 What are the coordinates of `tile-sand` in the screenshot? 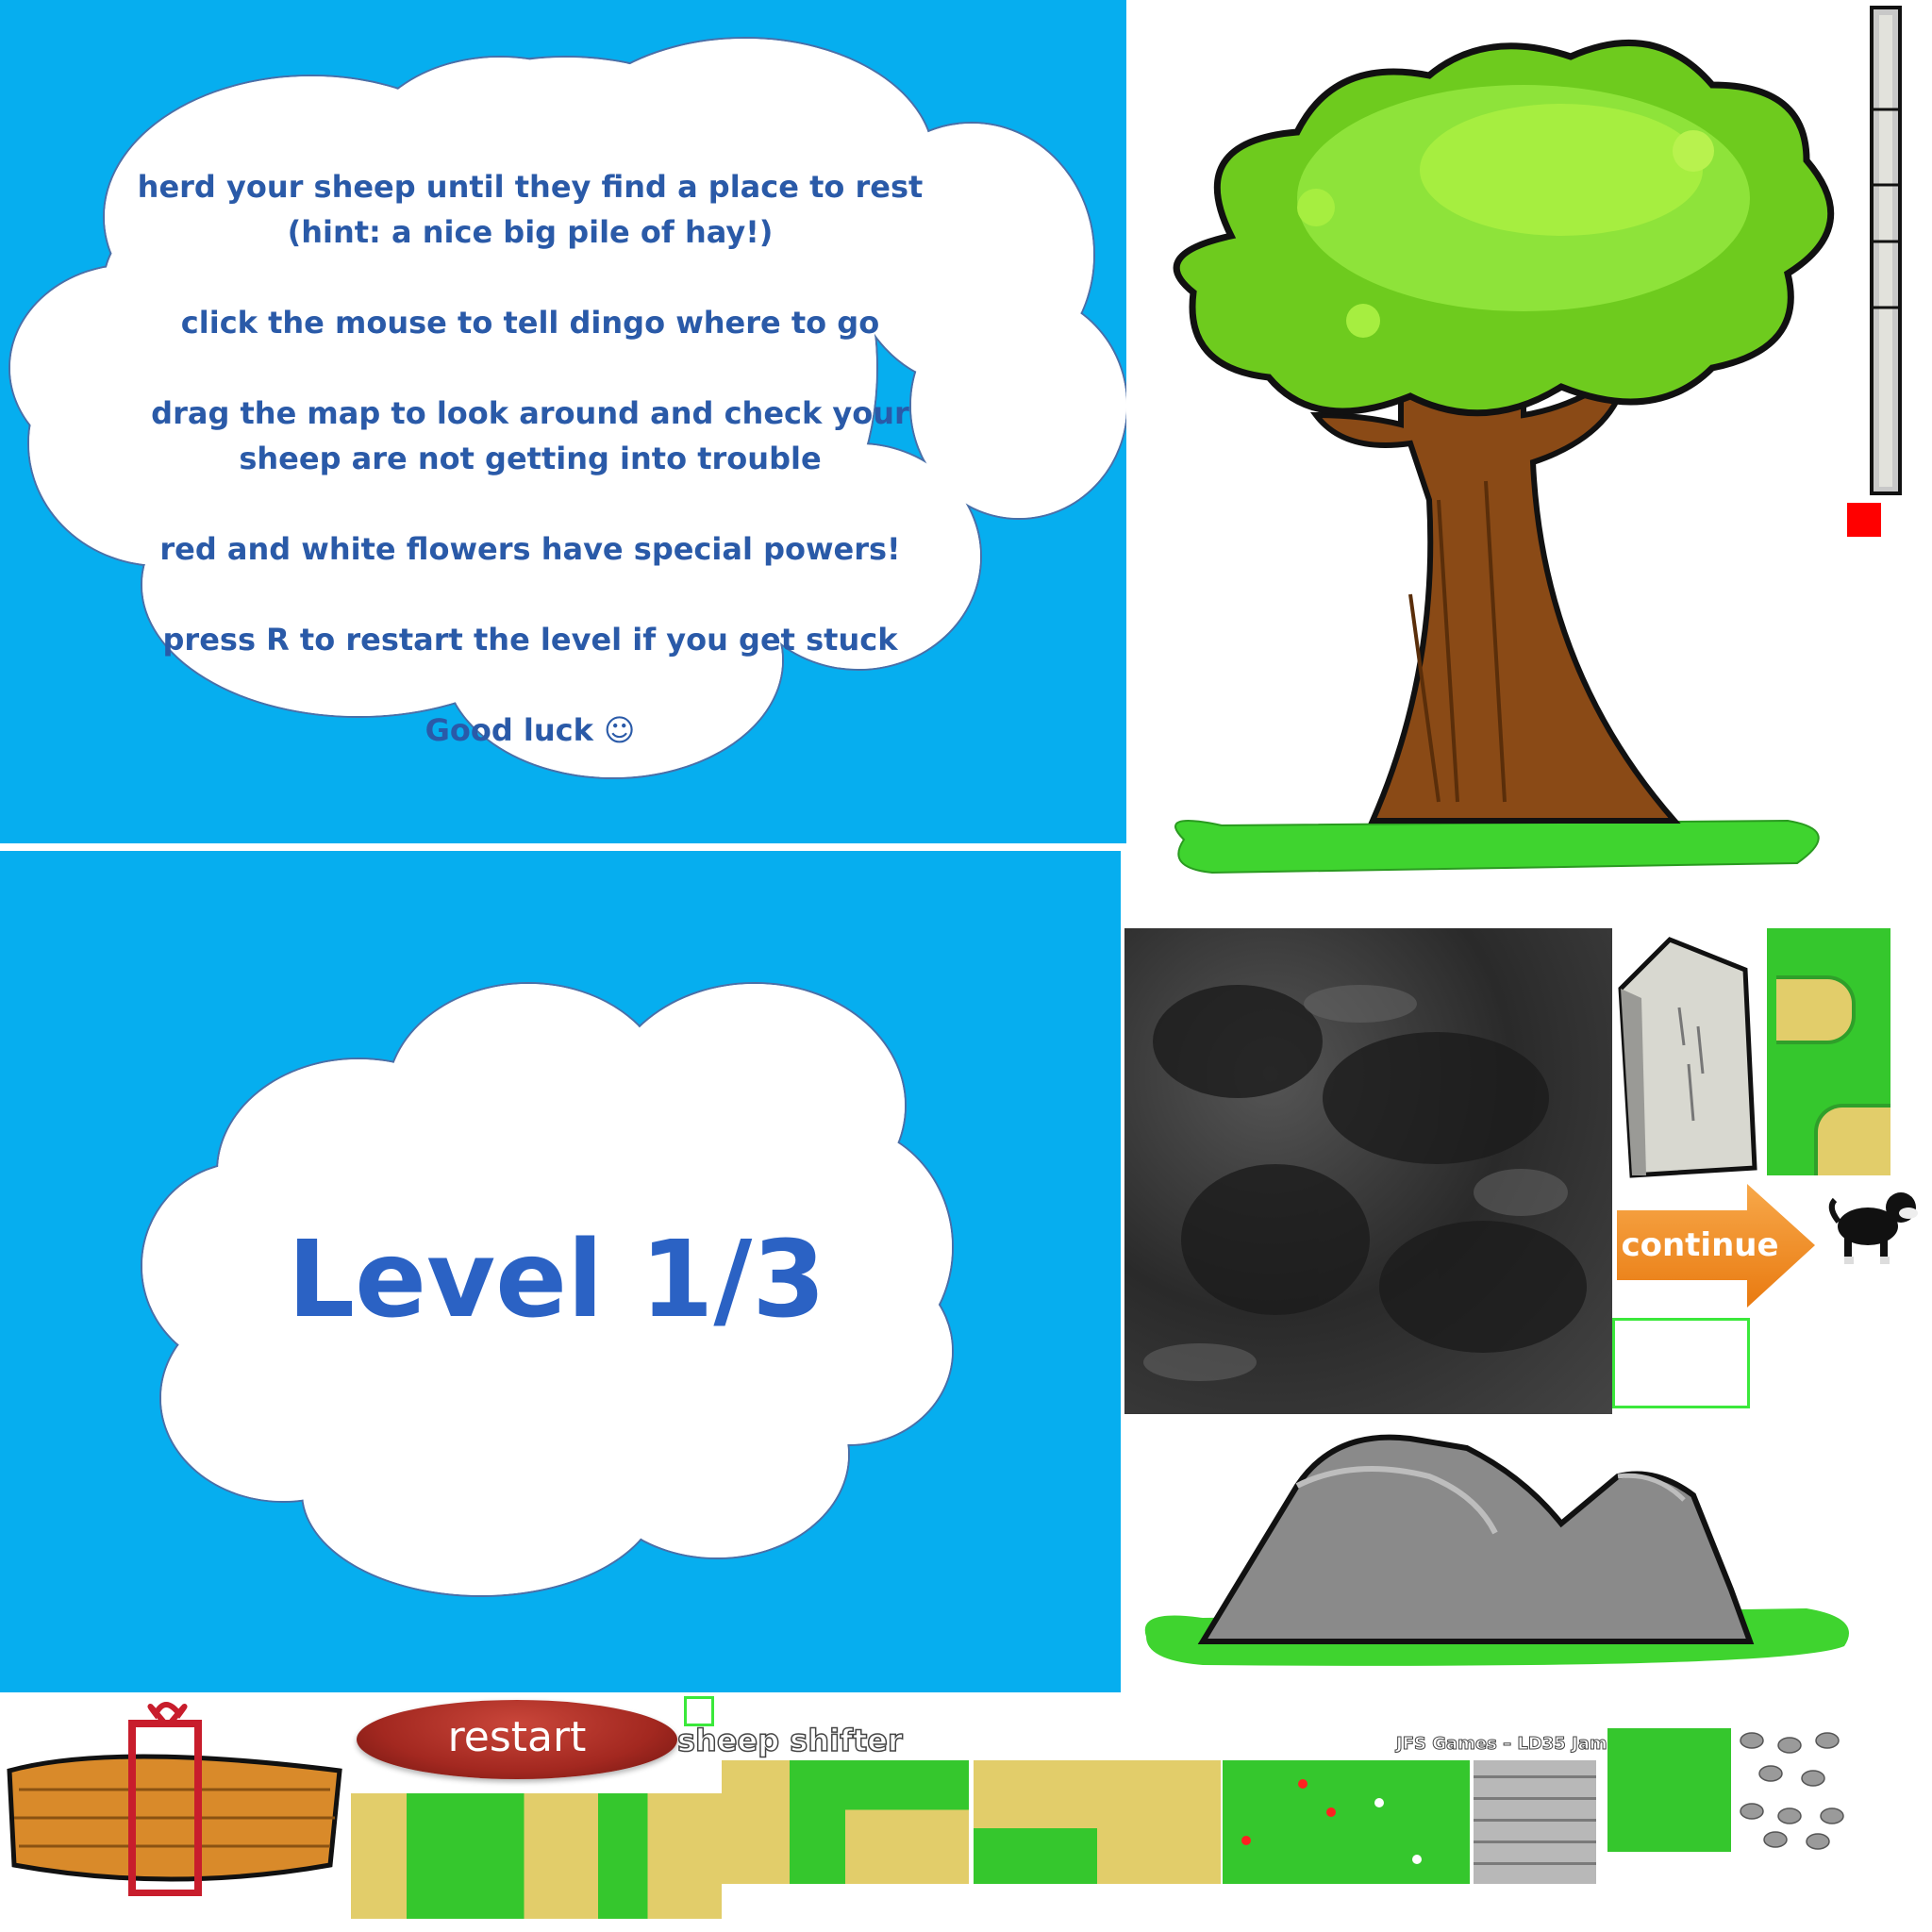 It's located at (1159, 1822).